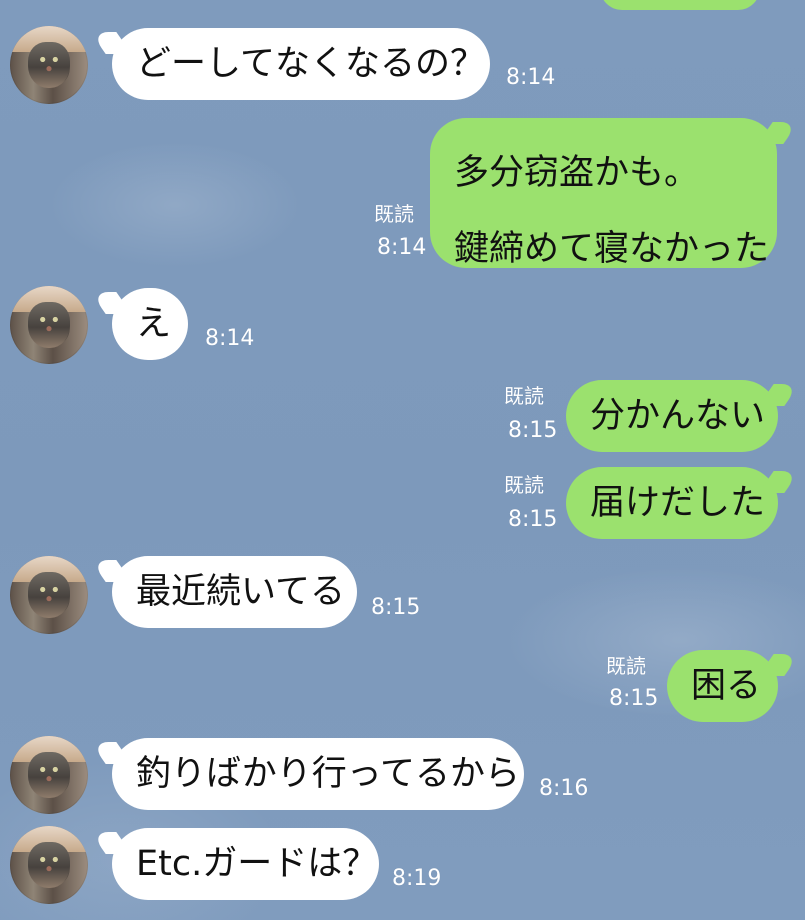  I want to click on message-time: 8:19, so click(417, 878).